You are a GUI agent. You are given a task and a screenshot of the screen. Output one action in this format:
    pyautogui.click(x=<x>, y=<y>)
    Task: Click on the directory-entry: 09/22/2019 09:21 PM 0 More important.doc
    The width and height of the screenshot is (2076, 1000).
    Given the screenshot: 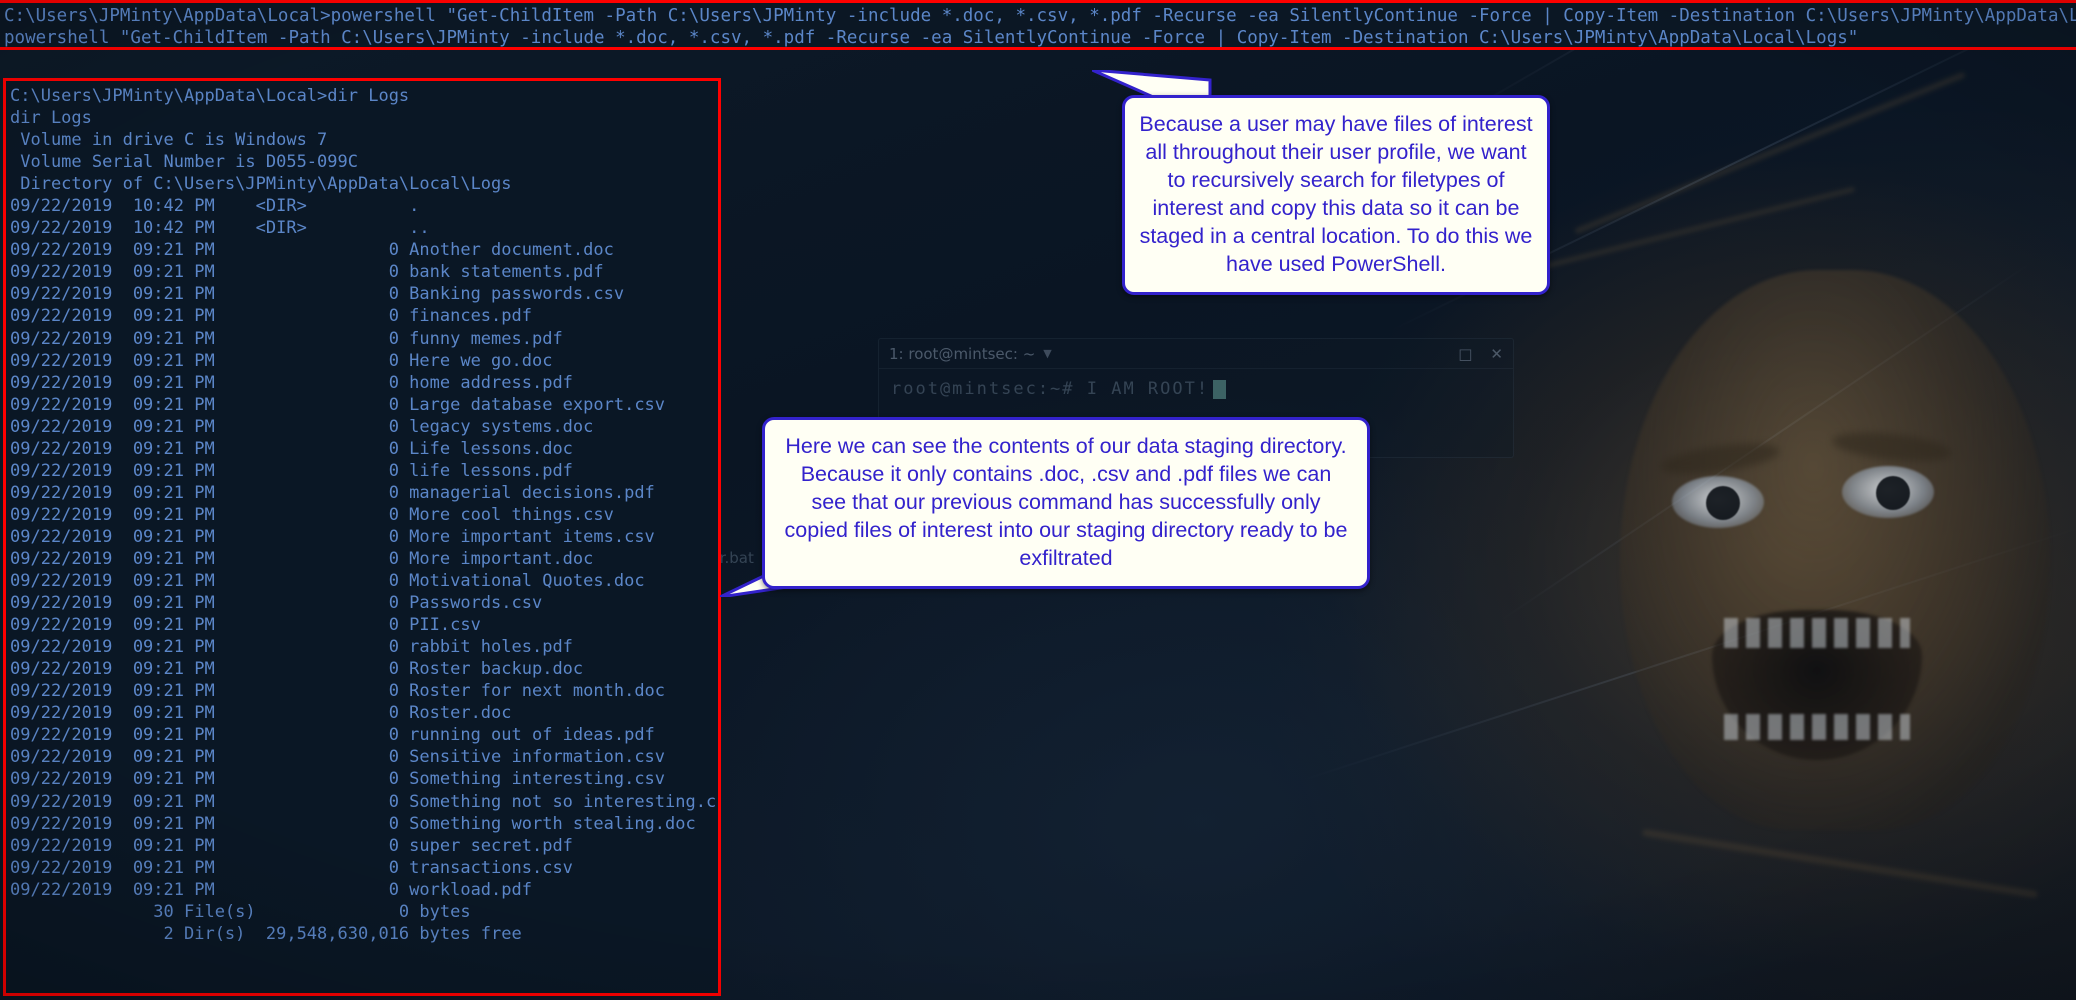 What is the action you would take?
    pyautogui.click(x=302, y=558)
    